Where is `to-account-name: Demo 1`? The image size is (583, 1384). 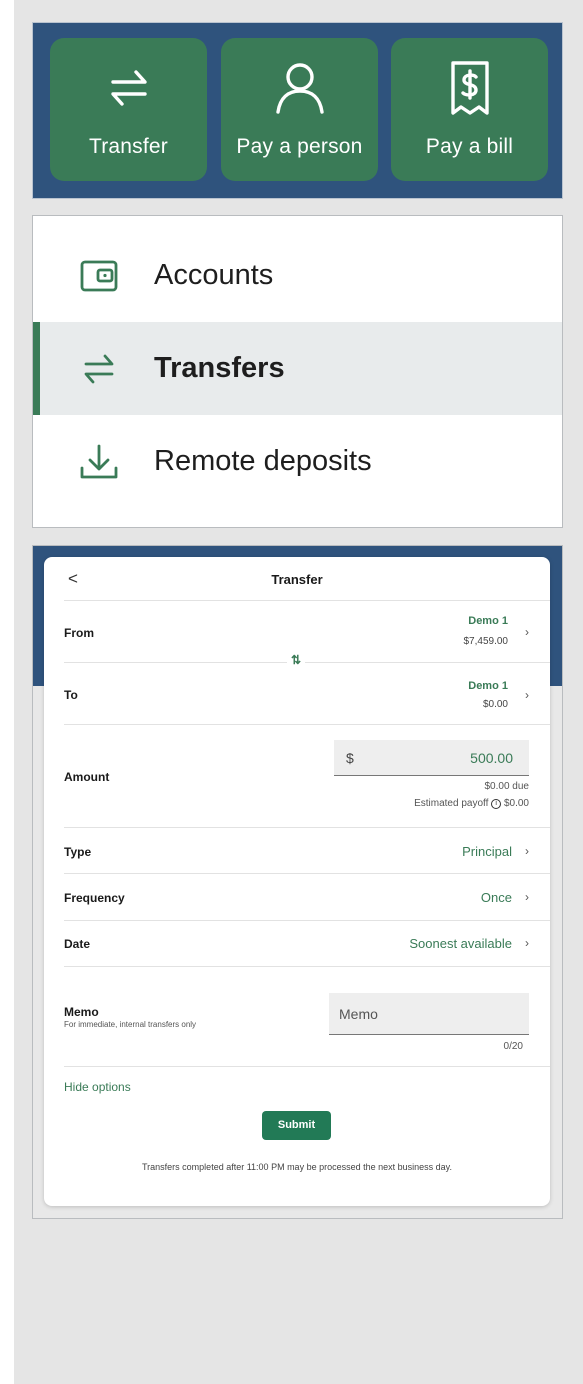
to-account-name: Demo 1 is located at coordinates (488, 686).